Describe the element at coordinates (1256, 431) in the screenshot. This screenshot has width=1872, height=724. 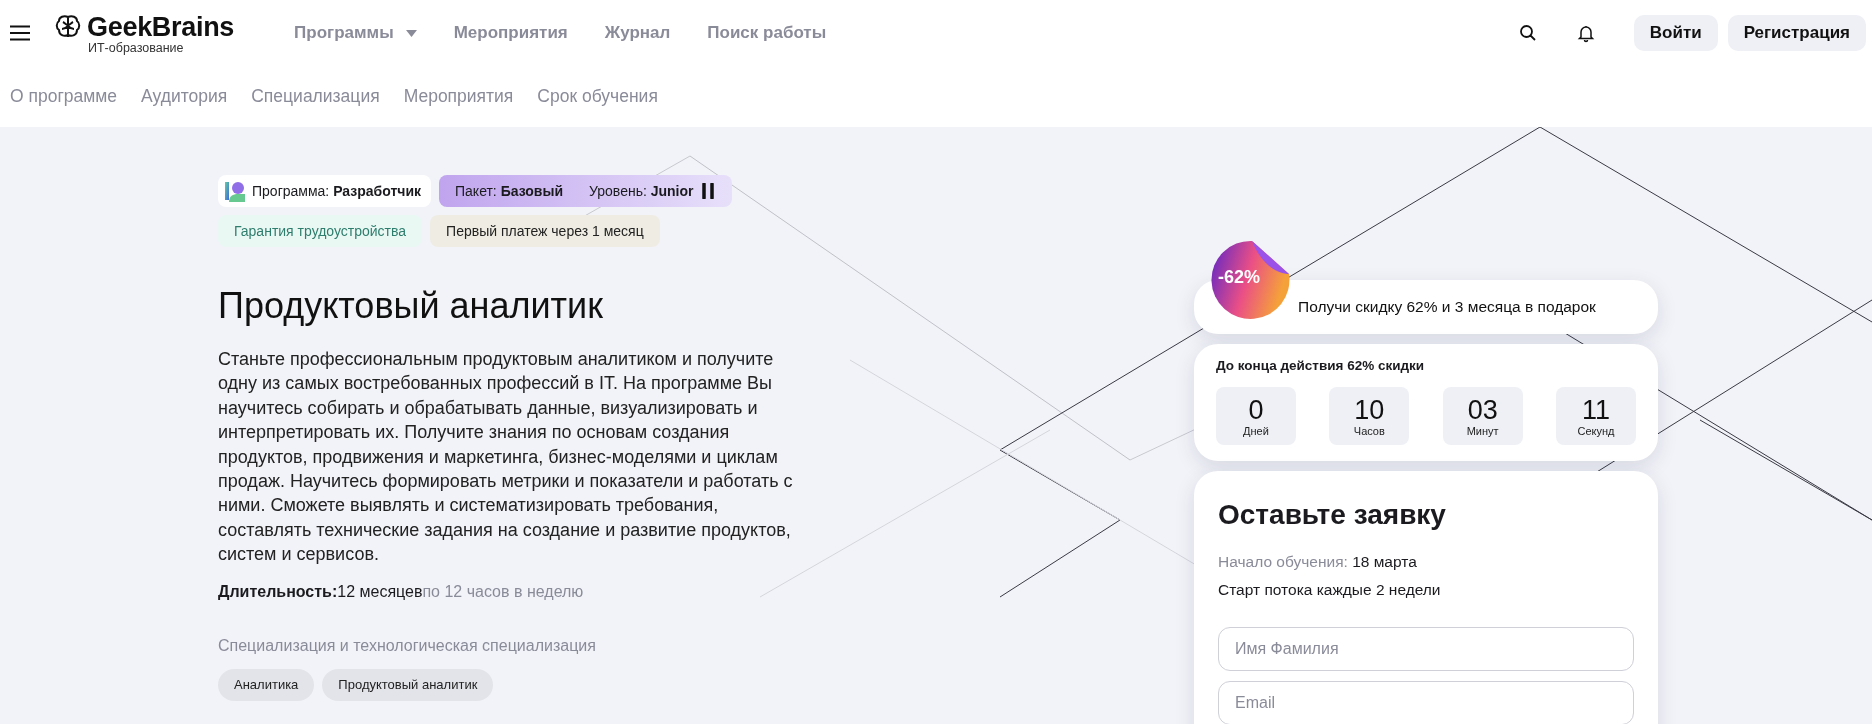
I see `countdown-unit: Дней` at that location.